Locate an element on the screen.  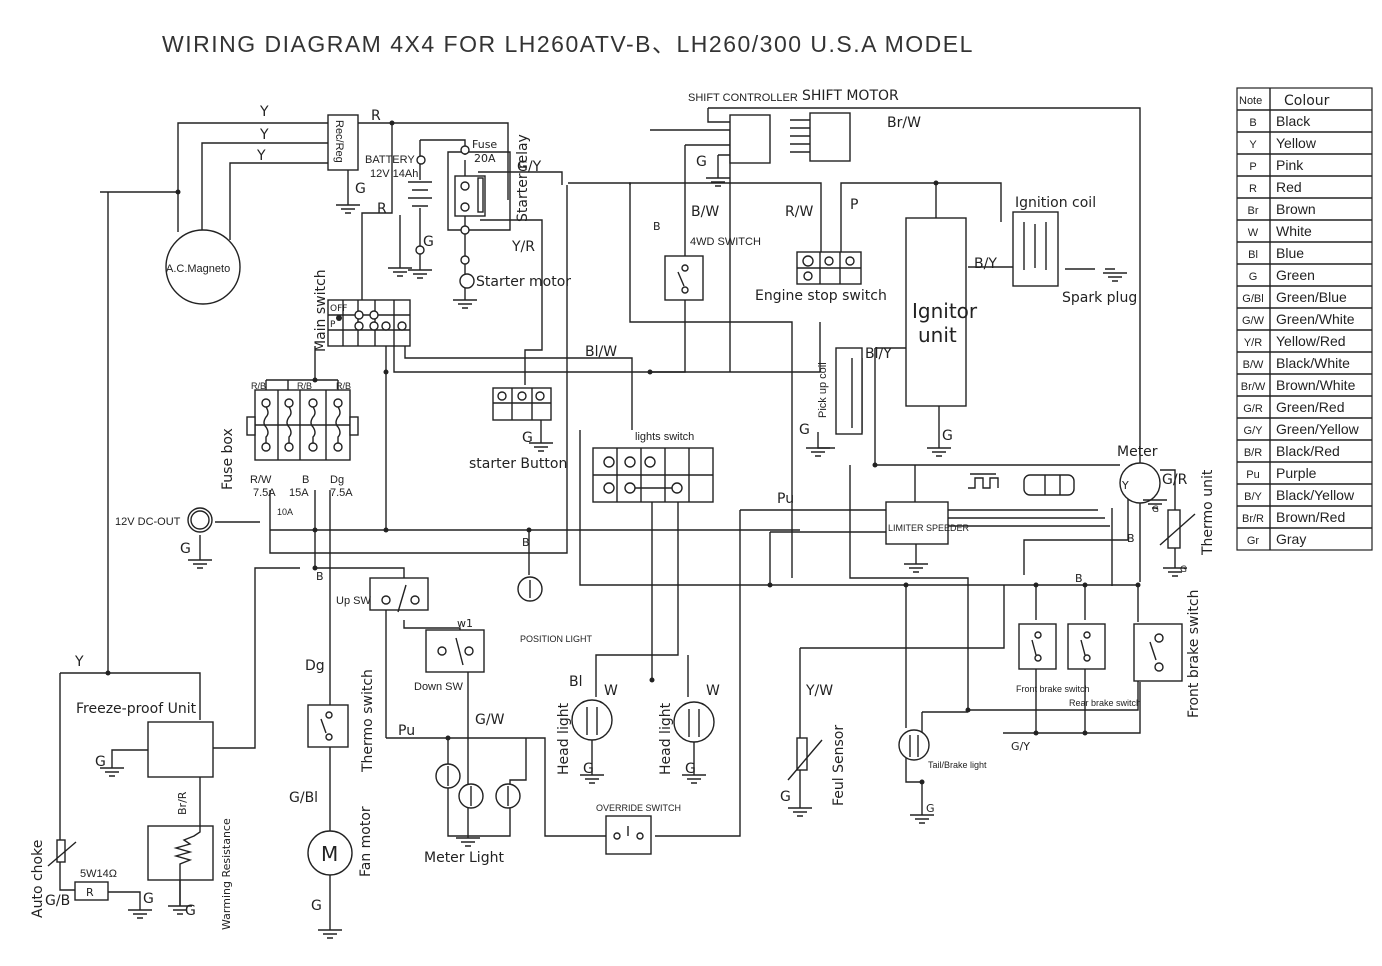
warming-resistance-label: Warming Resistance is located at coordinates (226, 874).